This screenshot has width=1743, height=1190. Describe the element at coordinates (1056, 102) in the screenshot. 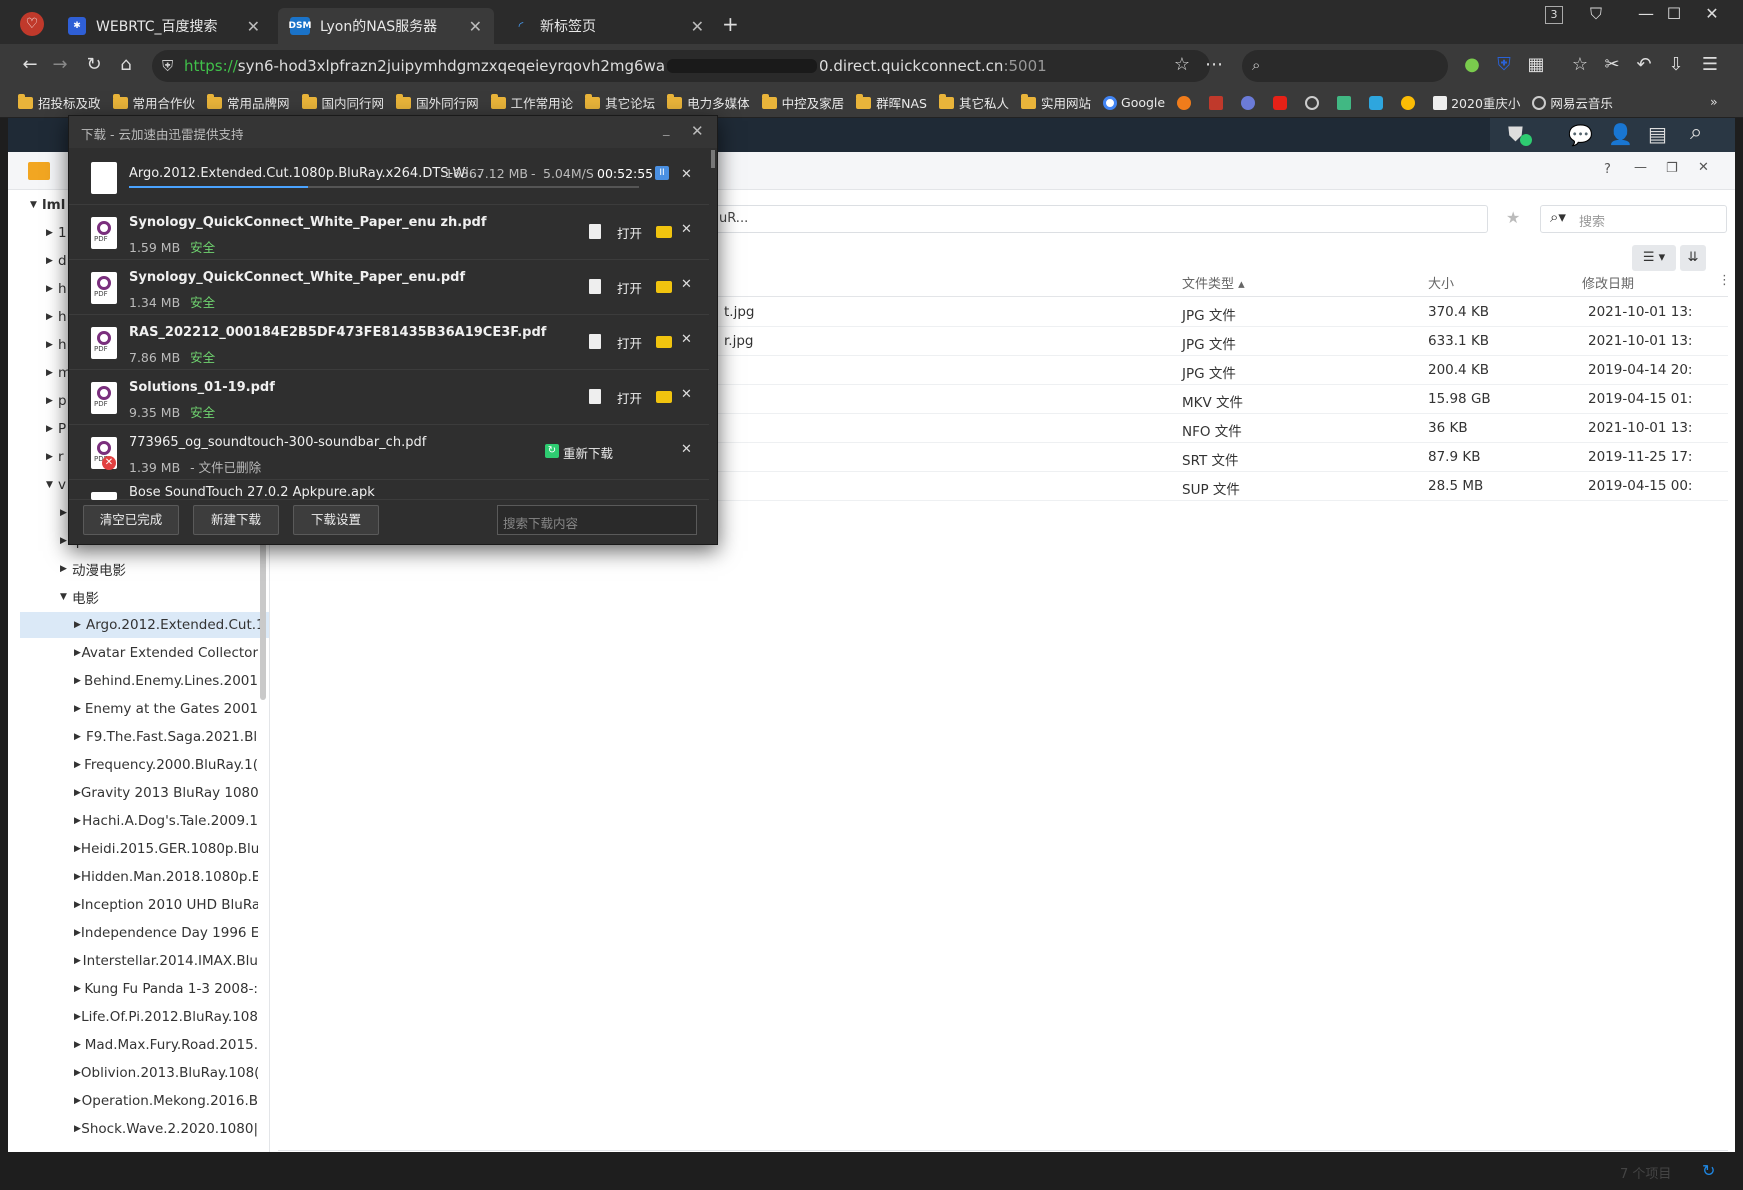

I see `bookmark-folder: 实用网站` at that location.